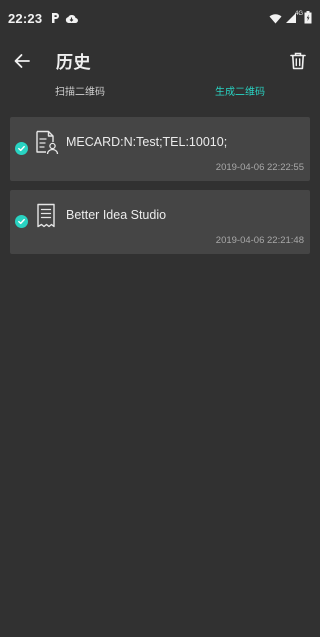 The height and width of the screenshot is (637, 320). What do you see at coordinates (160, 18) in the screenshot?
I see `status-bar: 22:23 4G` at bounding box center [160, 18].